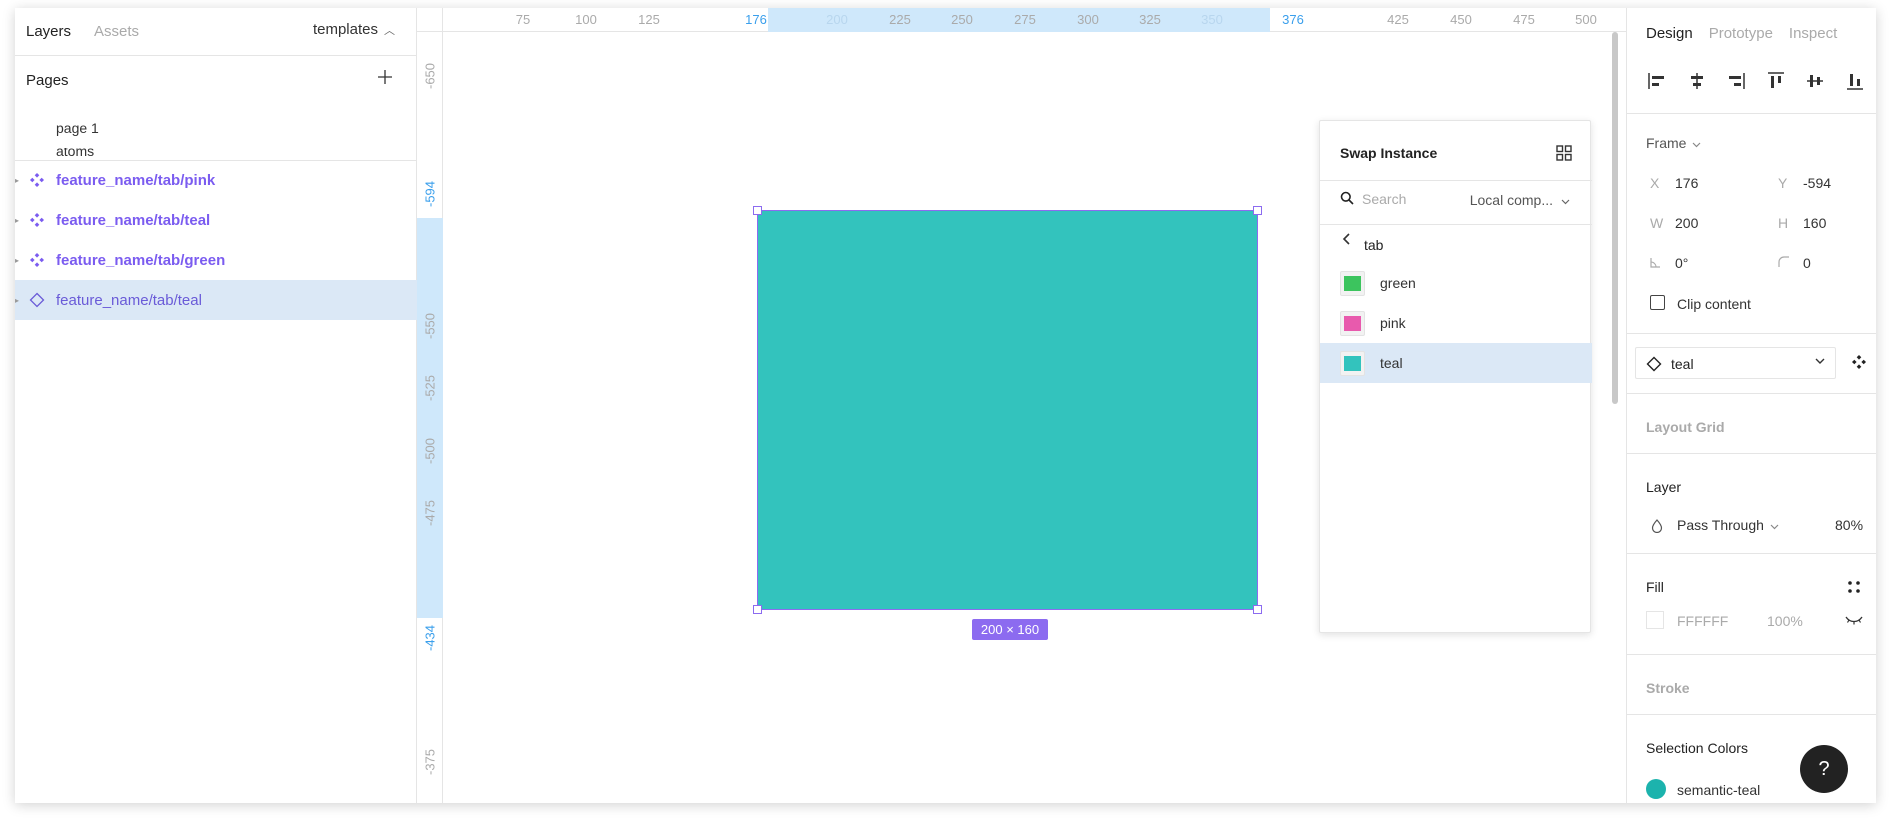  Describe the element at coordinates (430, 638) in the screenshot. I see `ruler-tick-selection-end: -434` at that location.